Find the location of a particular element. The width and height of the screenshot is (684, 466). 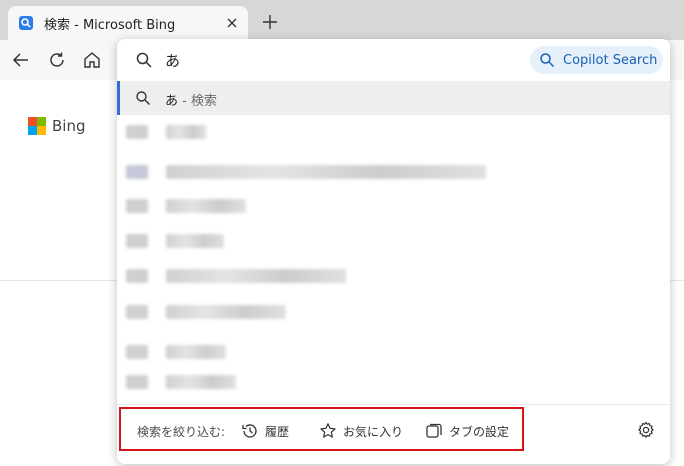

filter-history-label: 履歴 is located at coordinates (277, 431).